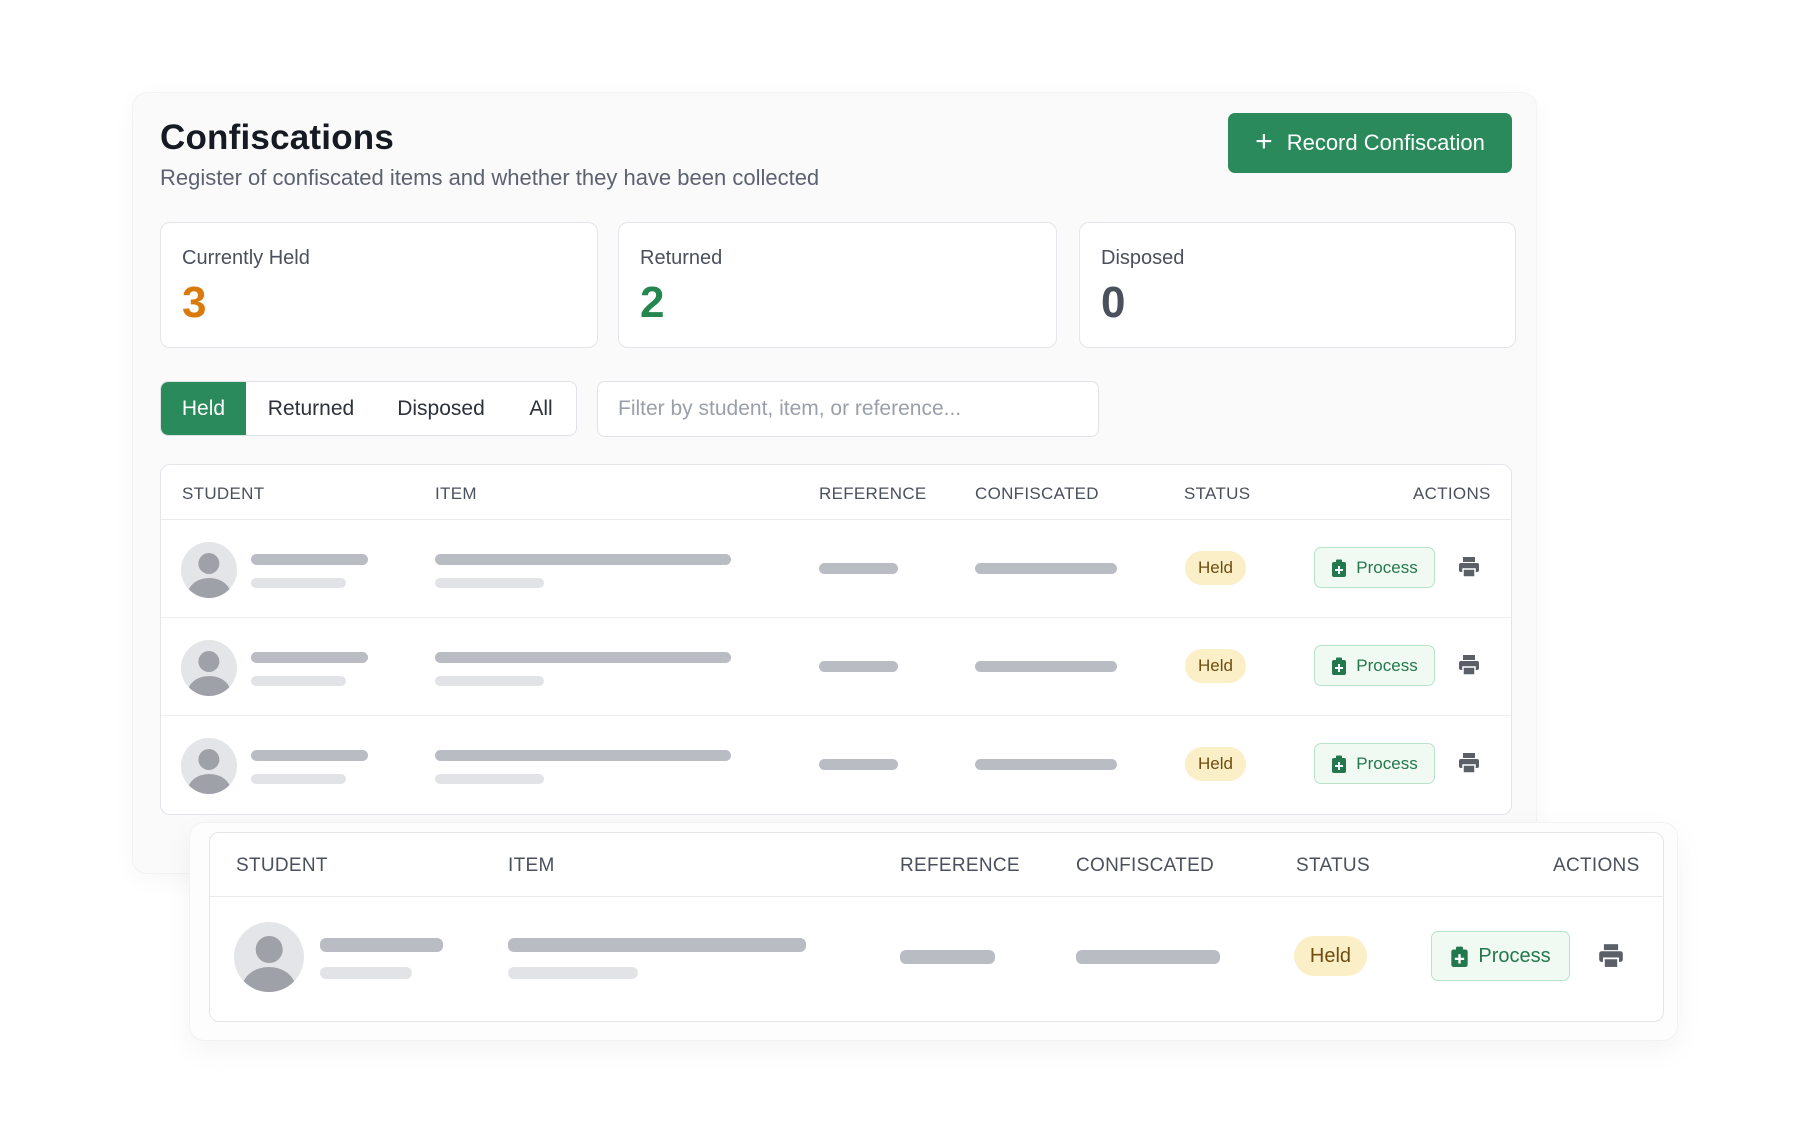 This screenshot has width=1800, height=1125. What do you see at coordinates (1264, 141) in the screenshot?
I see `plus-icon: +` at bounding box center [1264, 141].